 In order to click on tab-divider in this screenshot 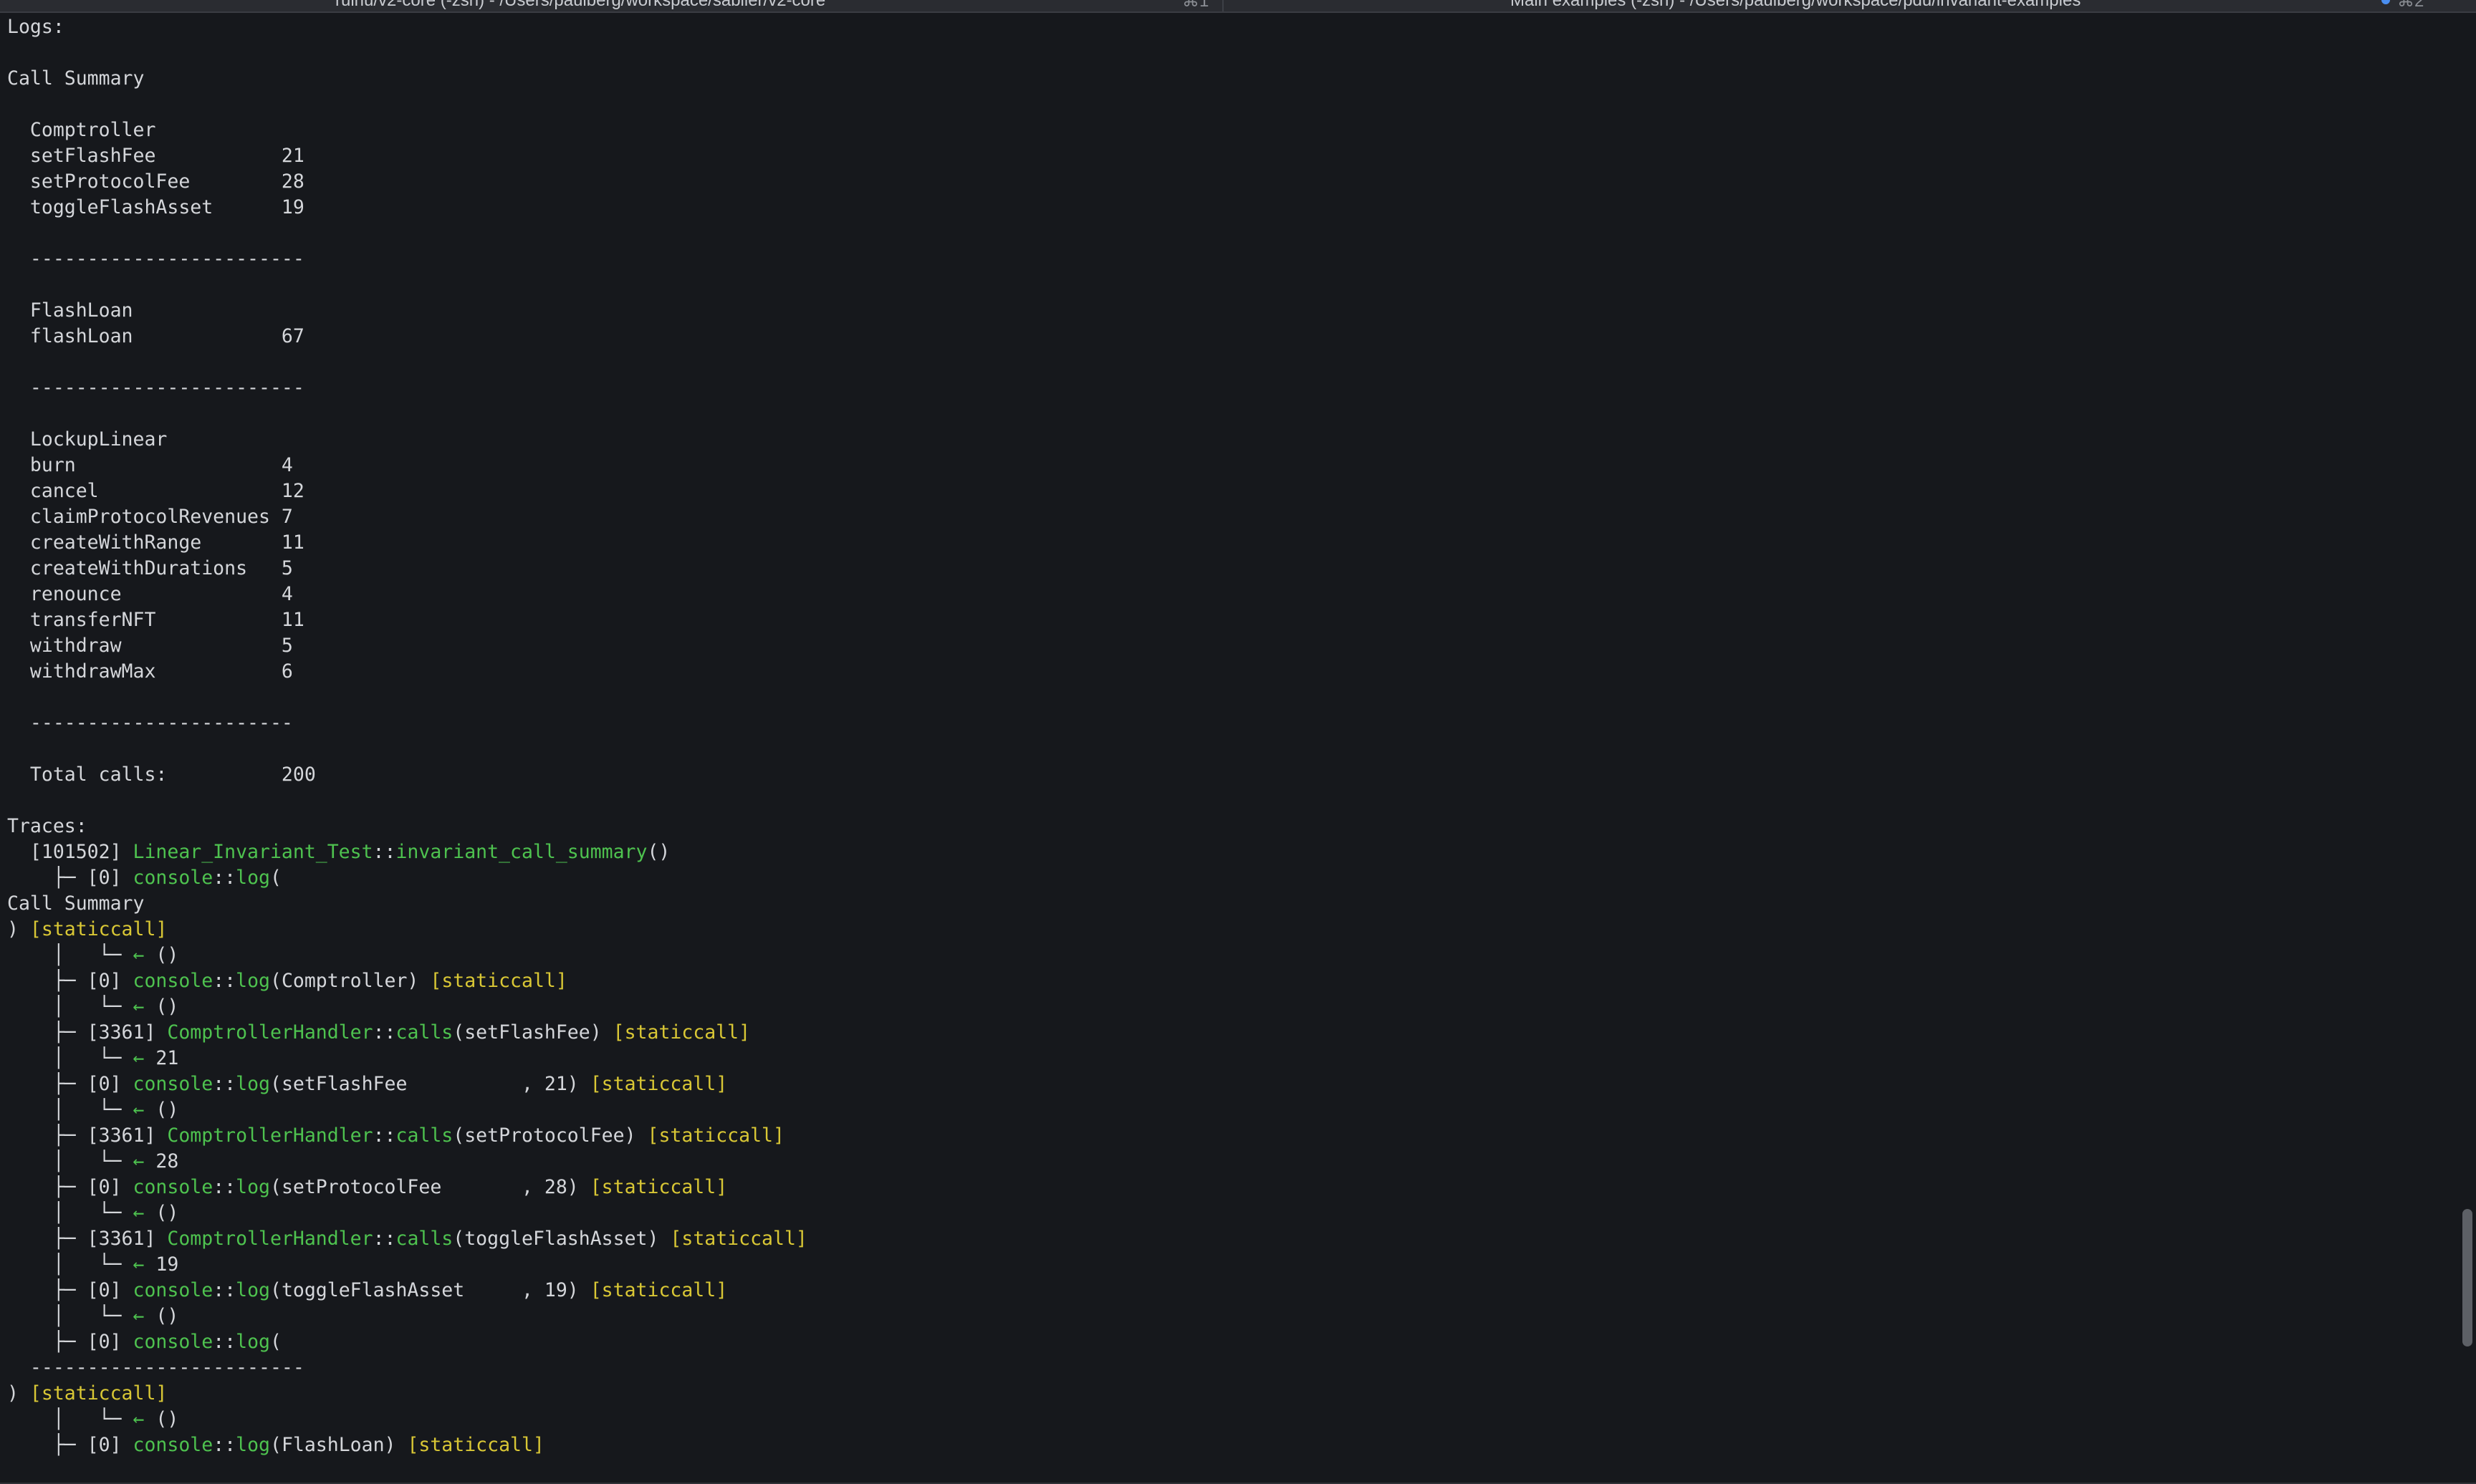, I will do `click(1223, 5)`.